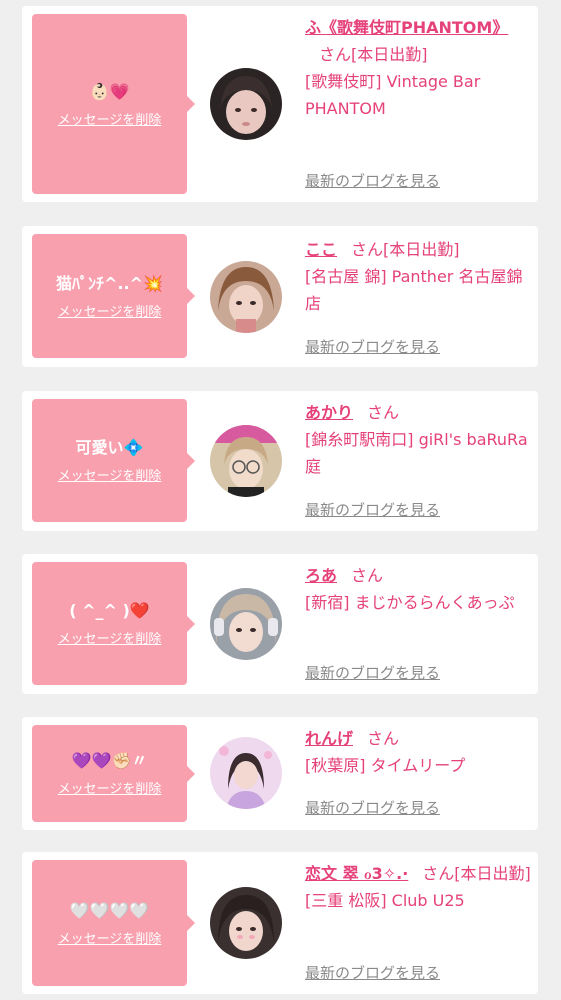  Describe the element at coordinates (419, 752) in the screenshot. I see `sender-info: れんげ さん [秋葉原] タイムリープ` at that location.